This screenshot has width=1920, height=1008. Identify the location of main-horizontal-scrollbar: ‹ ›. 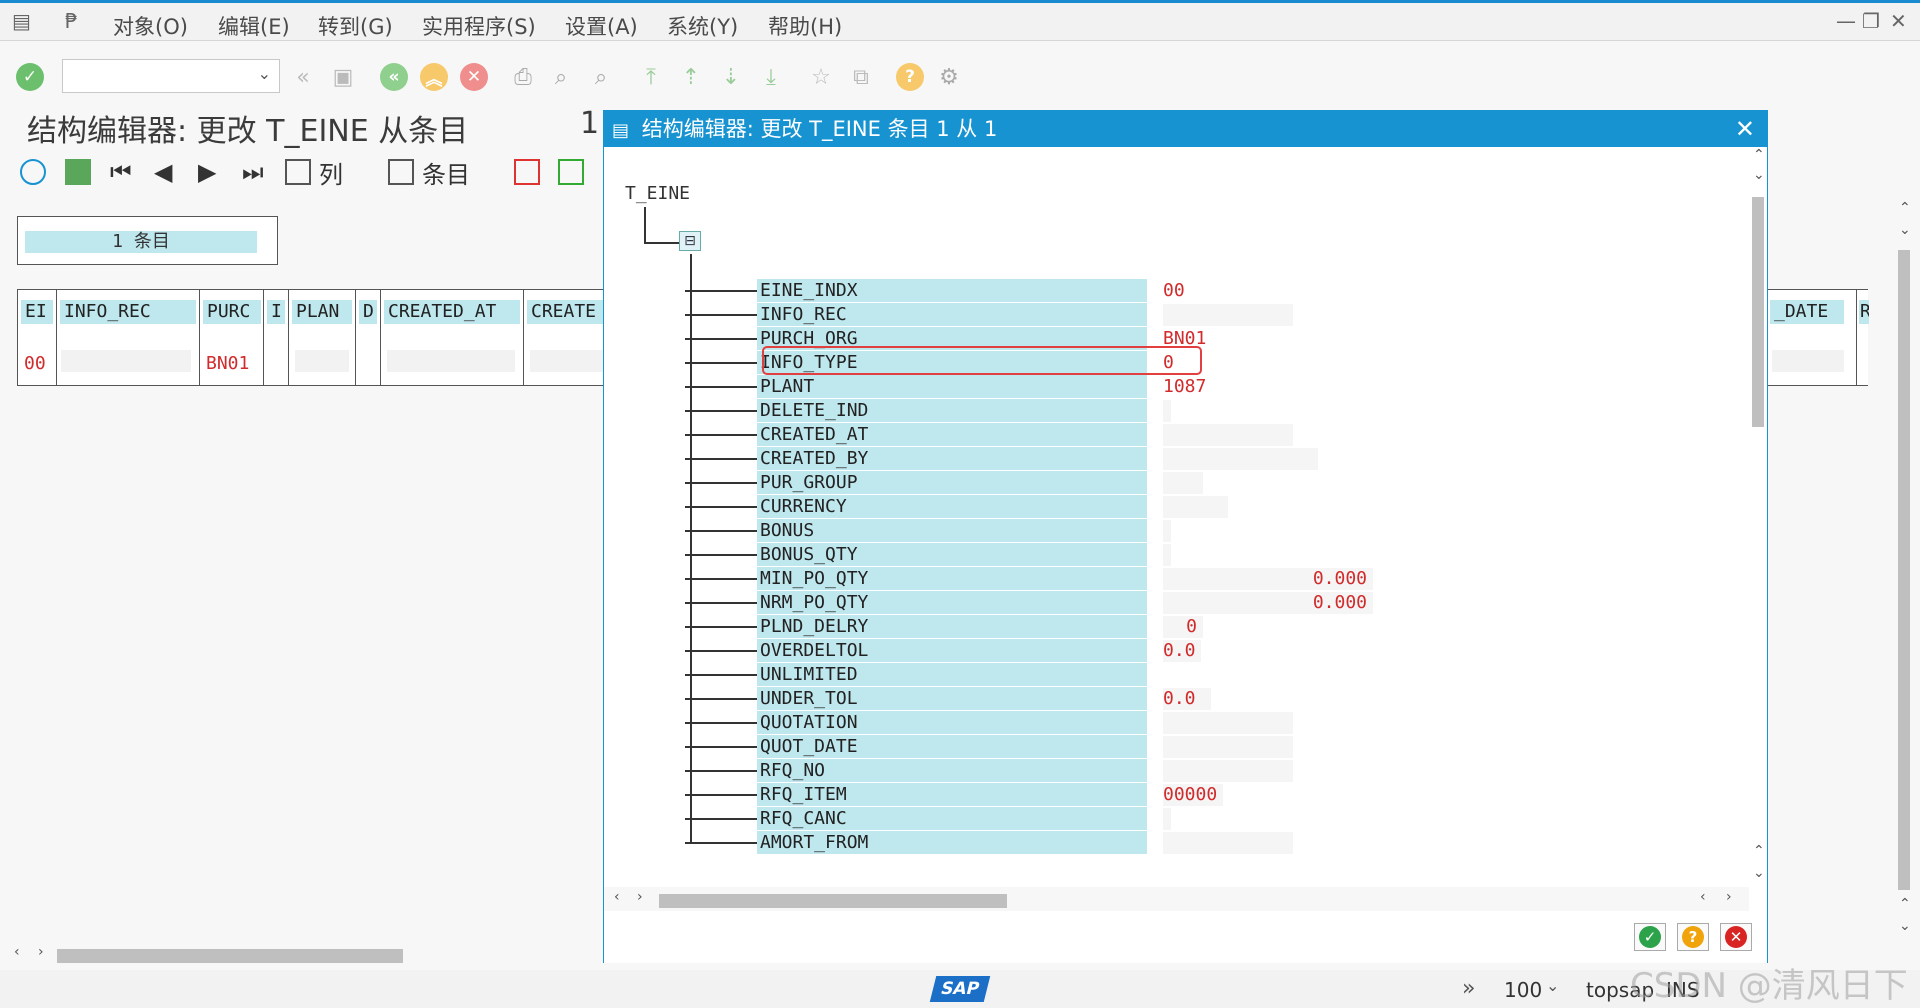
(305, 955).